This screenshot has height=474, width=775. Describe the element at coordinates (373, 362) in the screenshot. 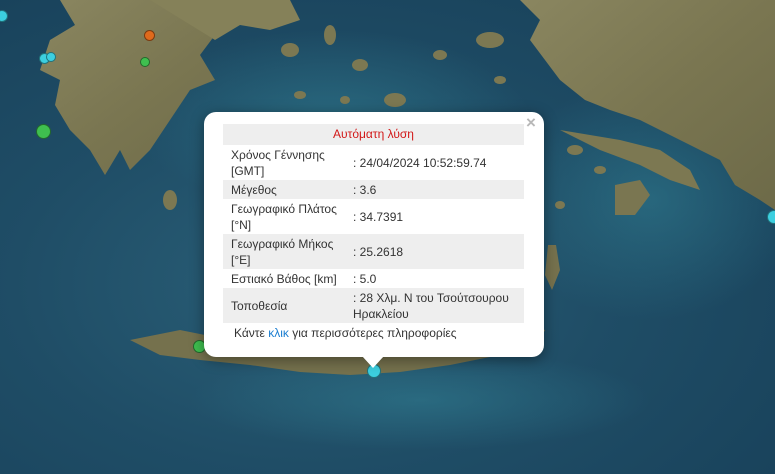

I see `popup-tip` at that location.